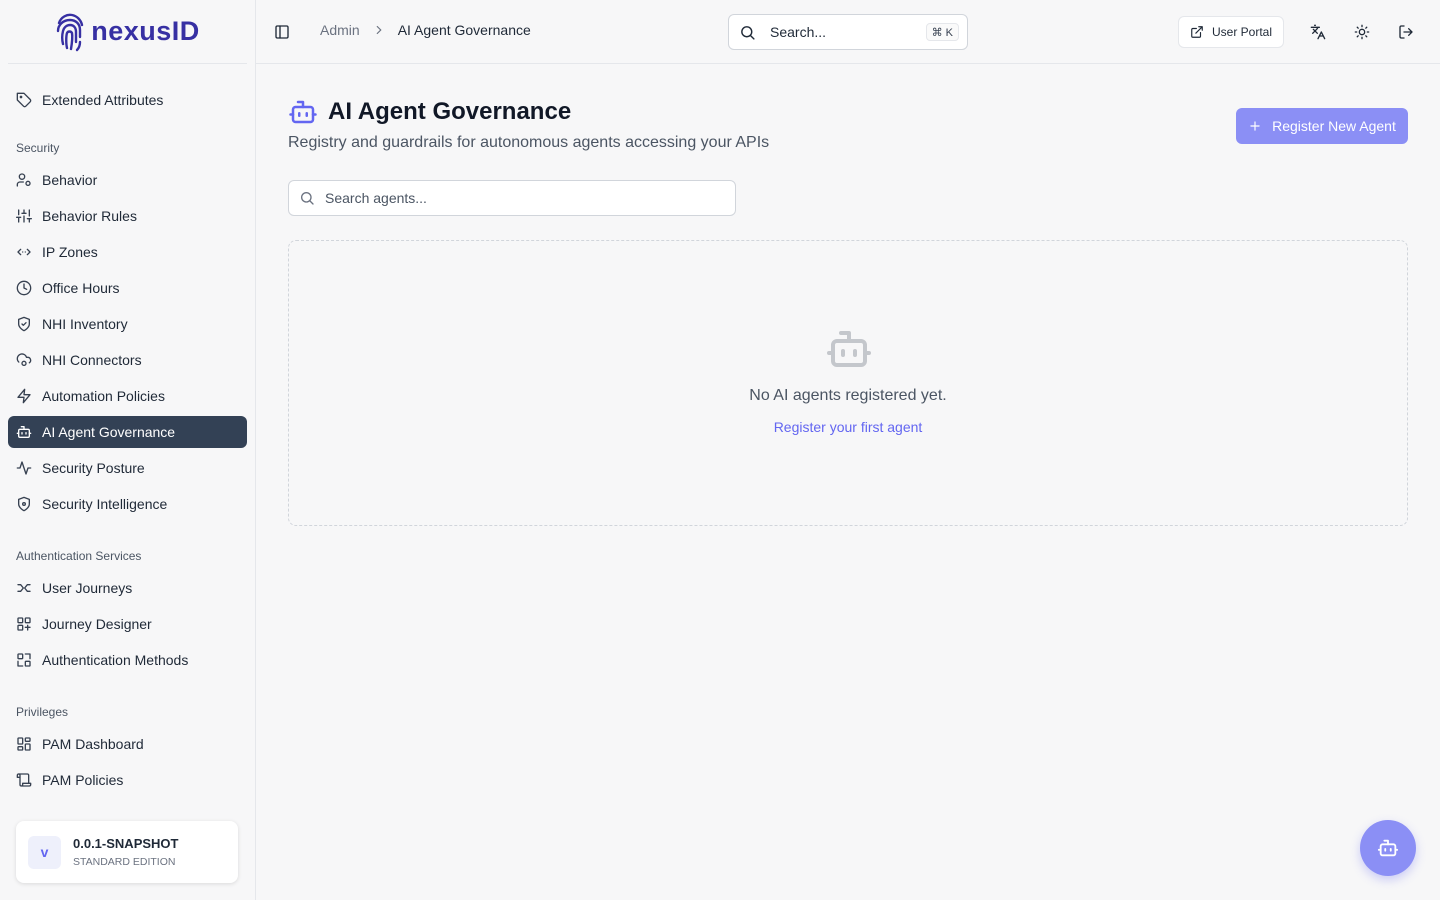 The width and height of the screenshot is (1440, 900). I want to click on shield-alert-icon, so click(24, 504).